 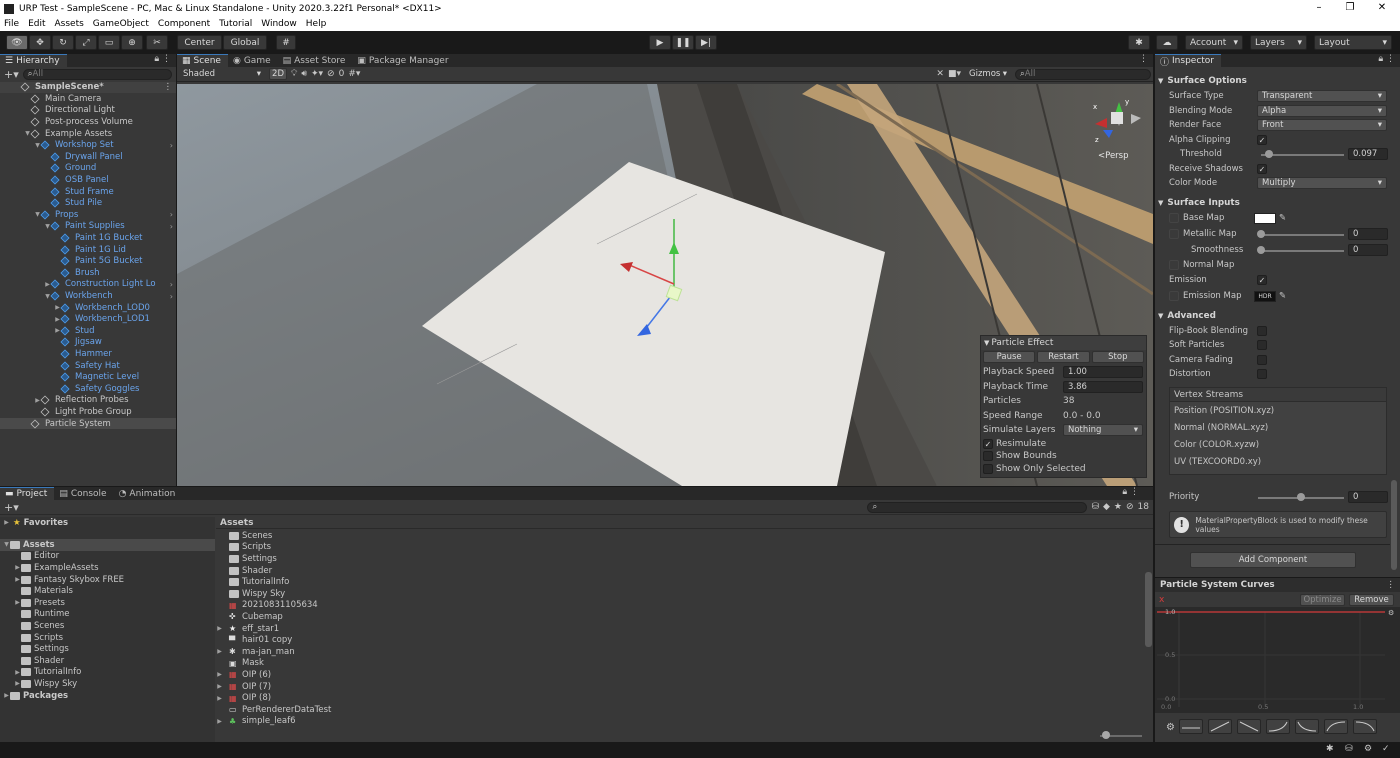 What do you see at coordinates (1103, 372) in the screenshot?
I see `particle-effect-input: 1.00` at bounding box center [1103, 372].